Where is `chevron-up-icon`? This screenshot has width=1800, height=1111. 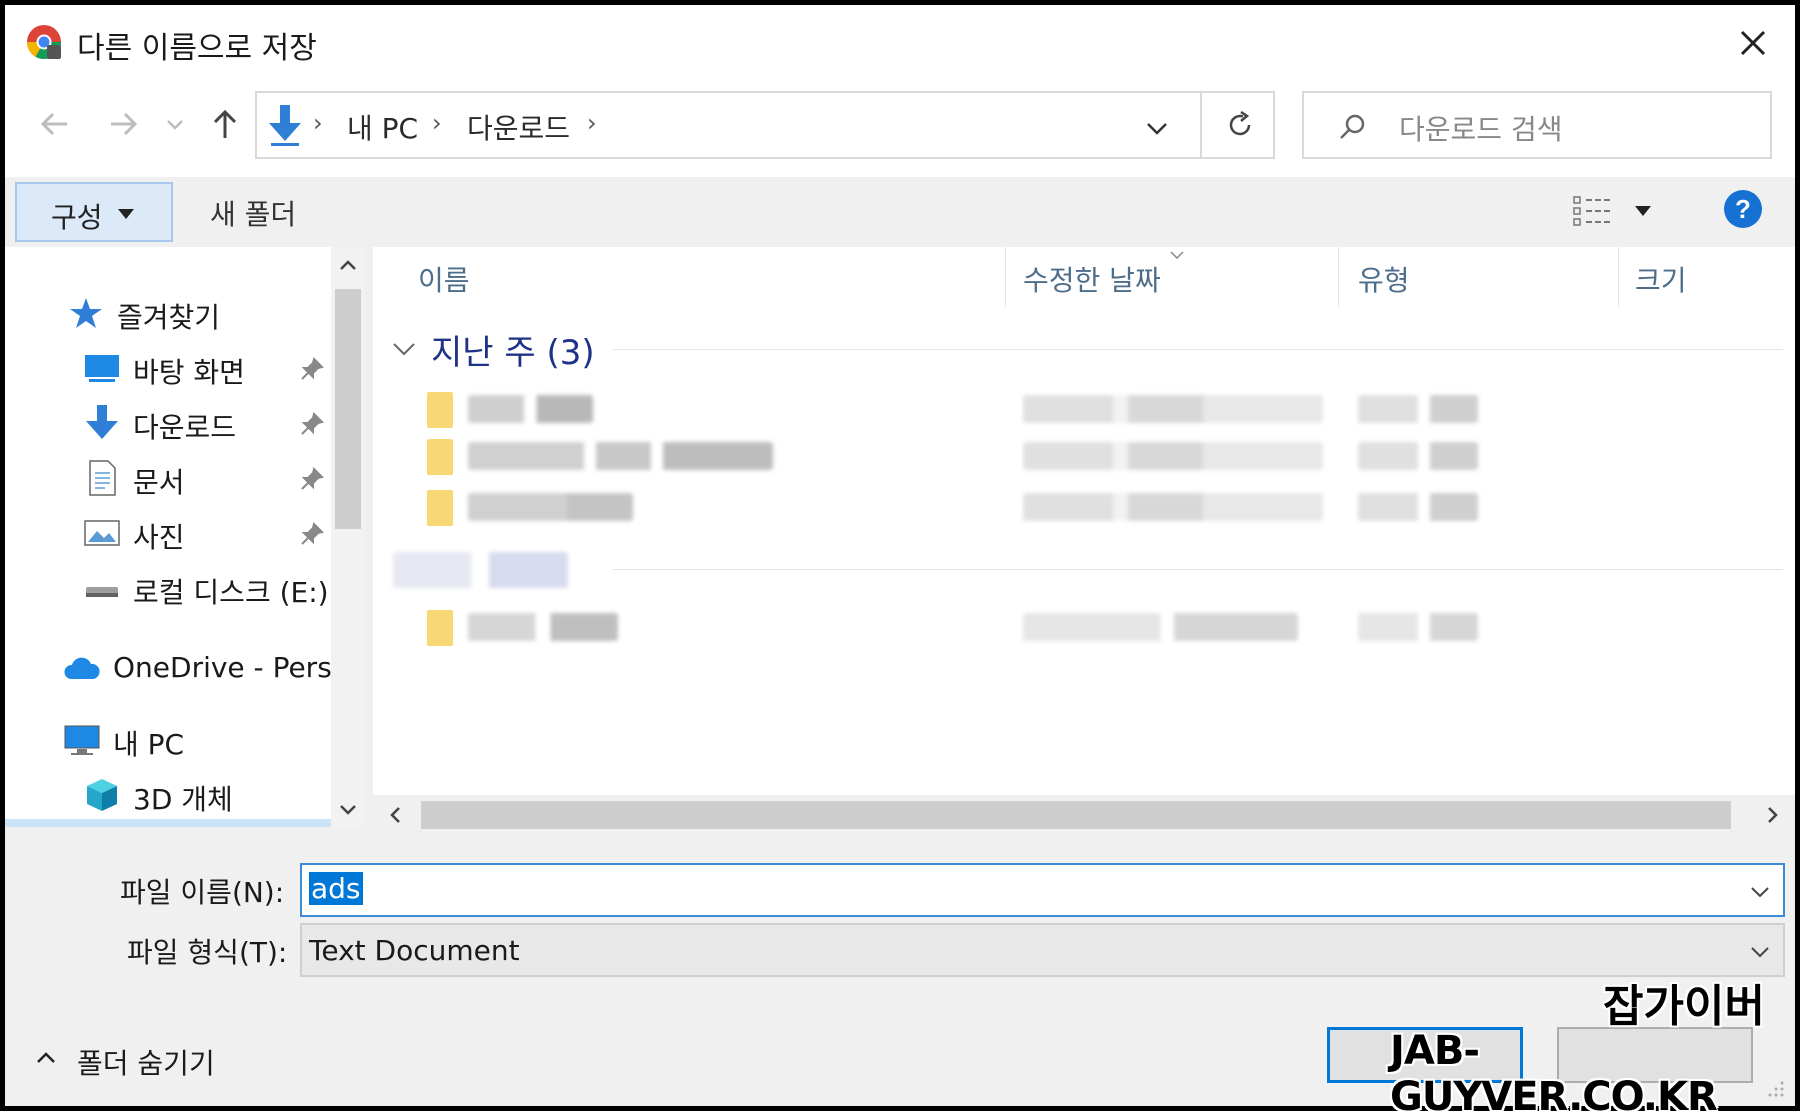 chevron-up-icon is located at coordinates (46, 1057).